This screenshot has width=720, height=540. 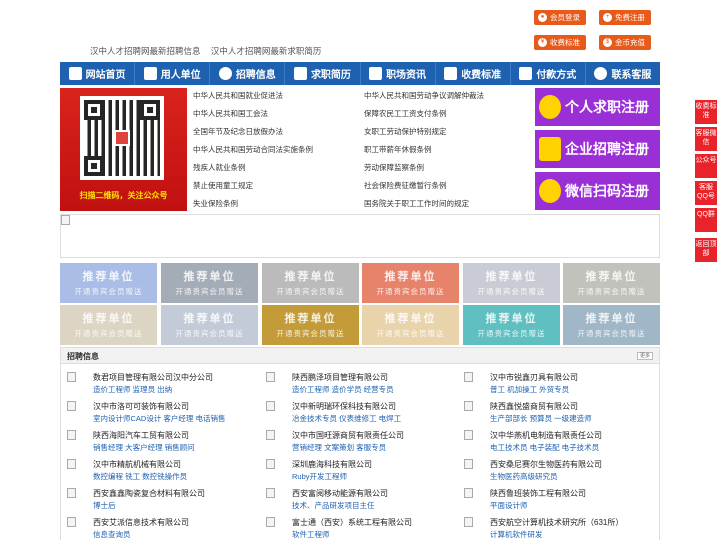 I want to click on banner-ad, so click(x=360, y=236).